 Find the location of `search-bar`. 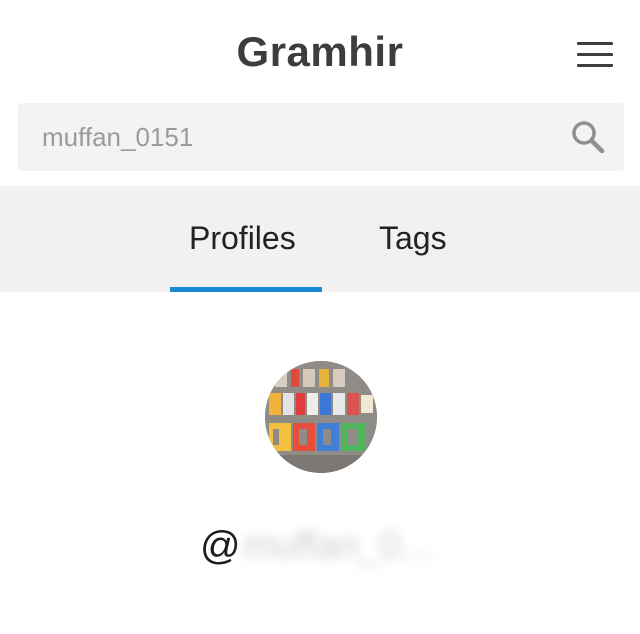

search-bar is located at coordinates (321, 137).